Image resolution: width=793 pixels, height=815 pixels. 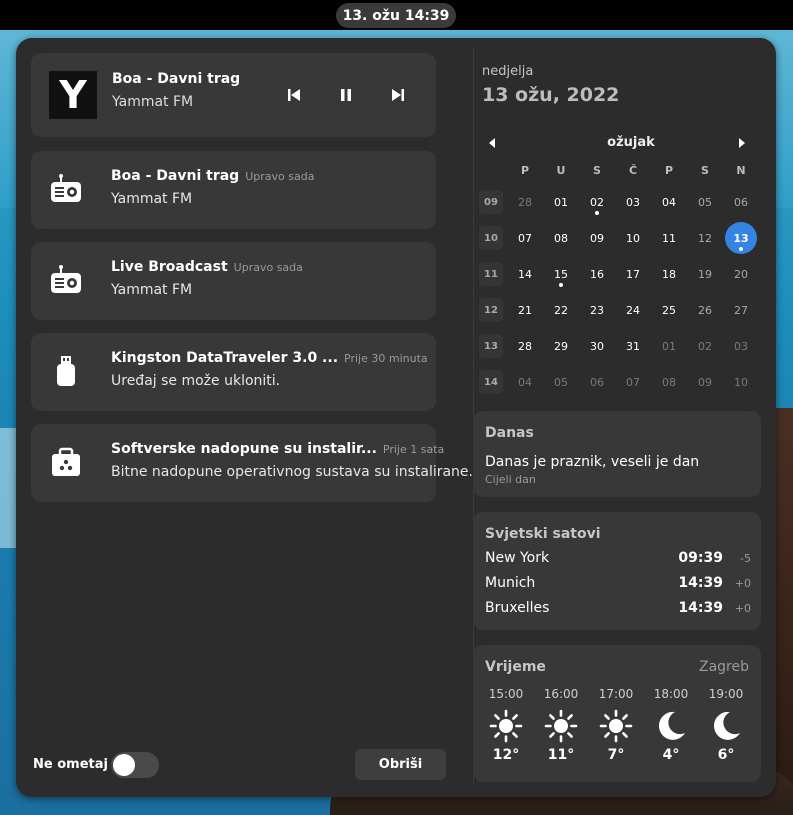 What do you see at coordinates (561, 274) in the screenshot?
I see `calendar-day: 15` at bounding box center [561, 274].